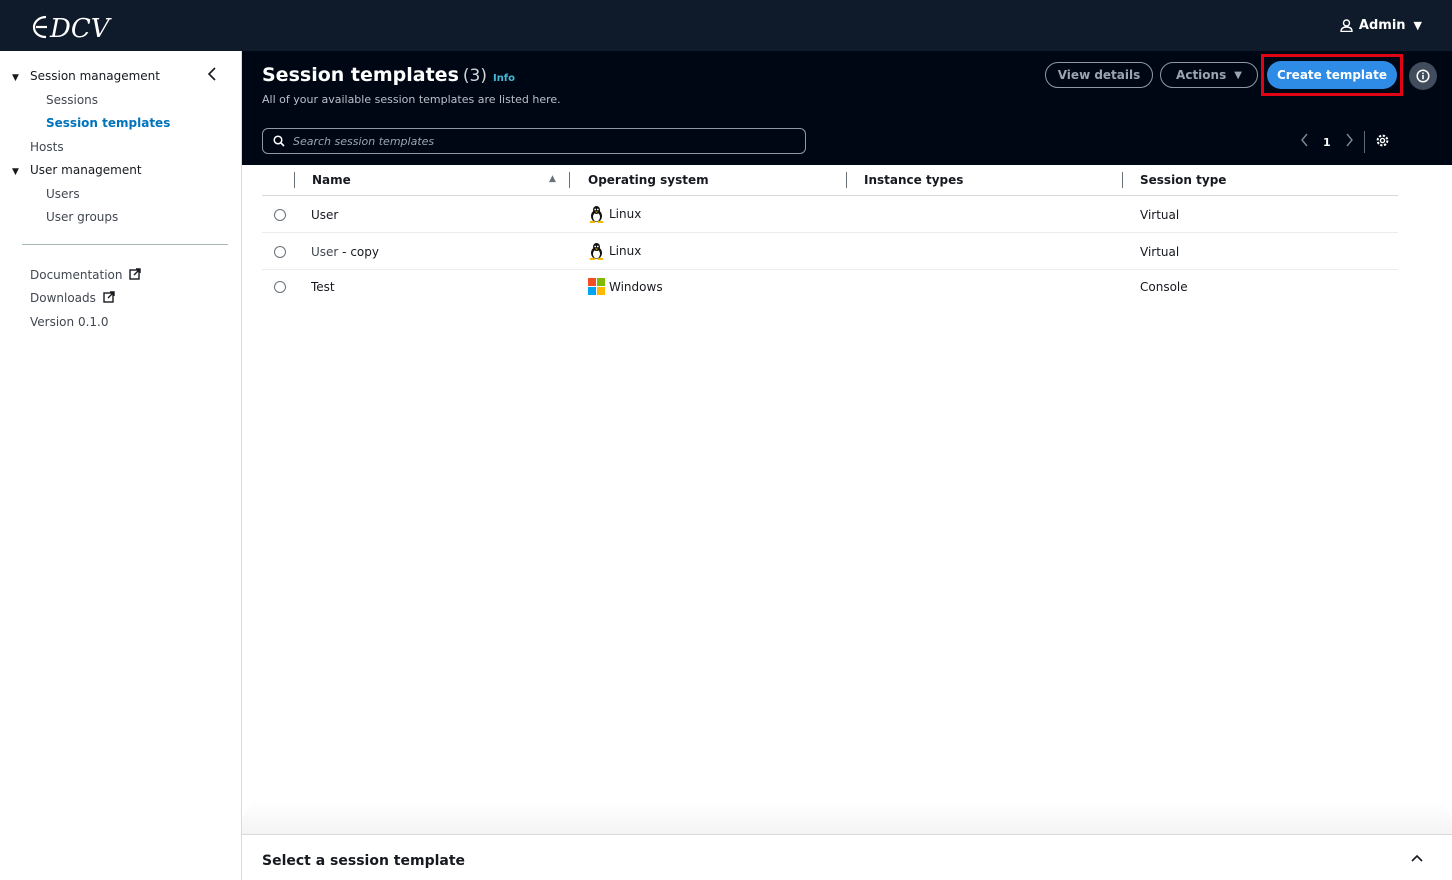 The height and width of the screenshot is (880, 1452). I want to click on page-title-group: Session templates (3) Info, so click(388, 75).